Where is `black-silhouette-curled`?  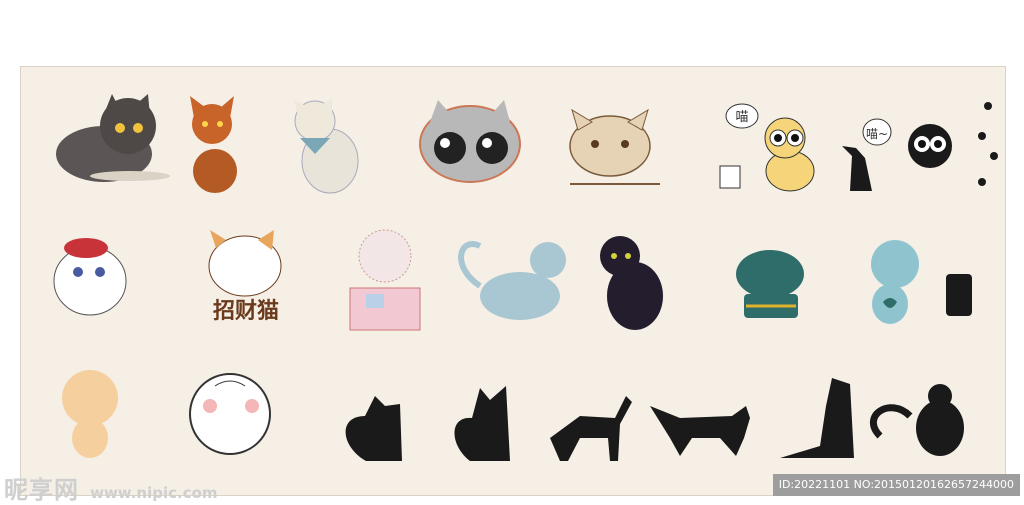 black-silhouette-curled is located at coordinates (917, 420).